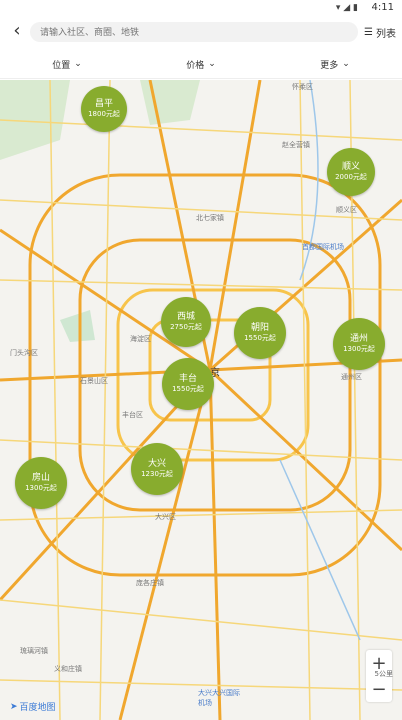 The image size is (402, 720). What do you see at coordinates (132, 415) in the screenshot?
I see `map-label-fengtai-district: 丰台区` at bounding box center [132, 415].